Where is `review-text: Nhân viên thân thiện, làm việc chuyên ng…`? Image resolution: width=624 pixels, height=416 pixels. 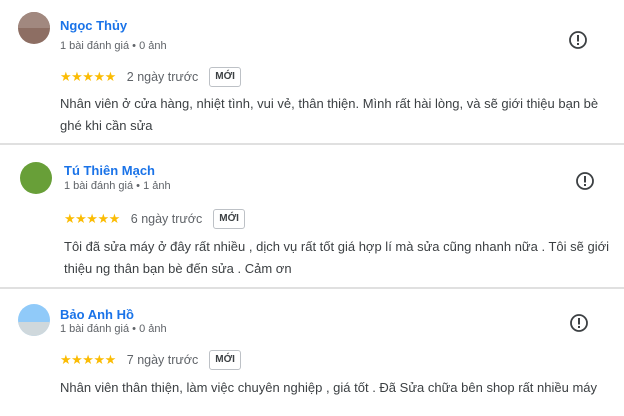
review-text: Nhân viên thân thiện, làm việc chuyên ng… is located at coordinates (329, 387).